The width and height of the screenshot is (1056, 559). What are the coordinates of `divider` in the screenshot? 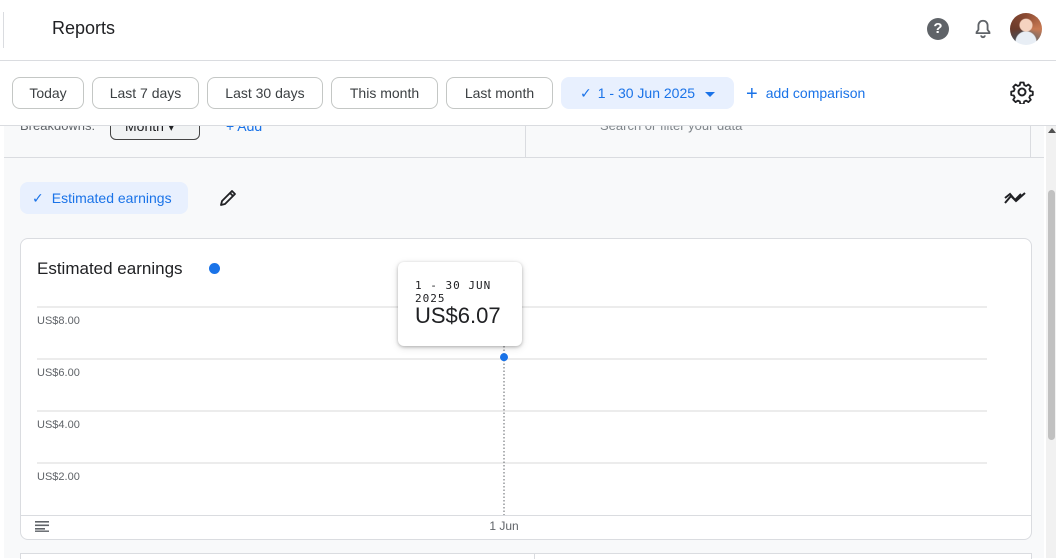 It's located at (534, 556).